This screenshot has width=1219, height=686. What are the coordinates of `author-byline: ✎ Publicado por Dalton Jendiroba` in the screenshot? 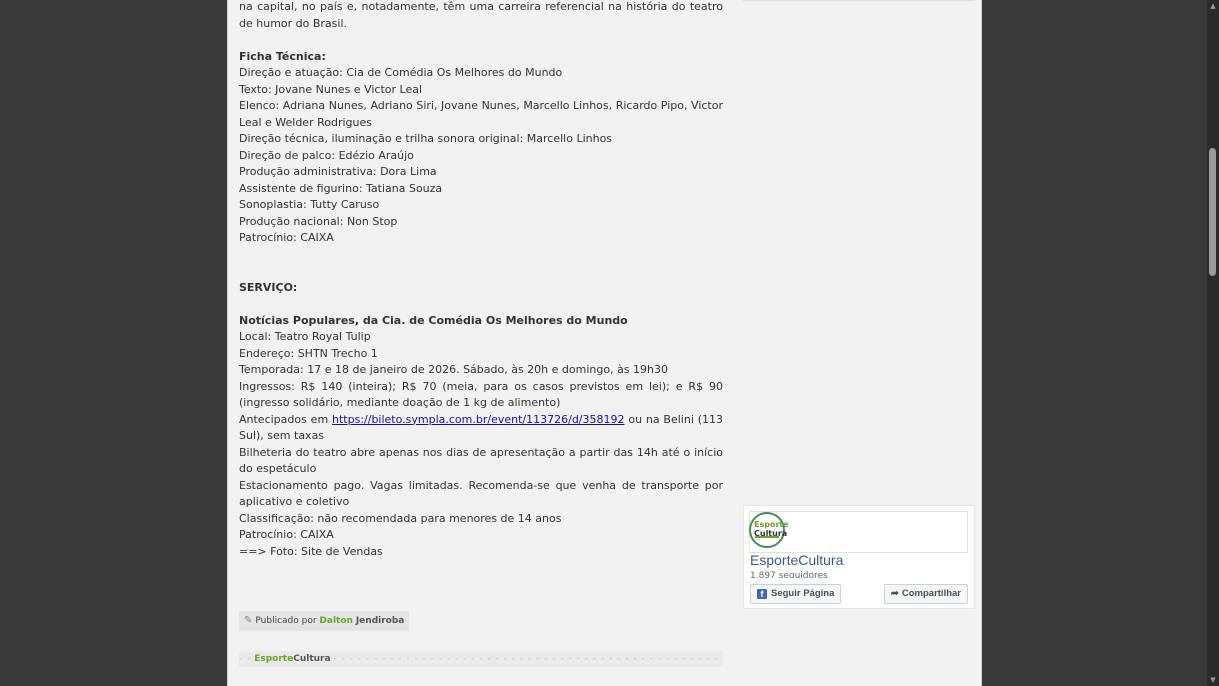 It's located at (324, 621).